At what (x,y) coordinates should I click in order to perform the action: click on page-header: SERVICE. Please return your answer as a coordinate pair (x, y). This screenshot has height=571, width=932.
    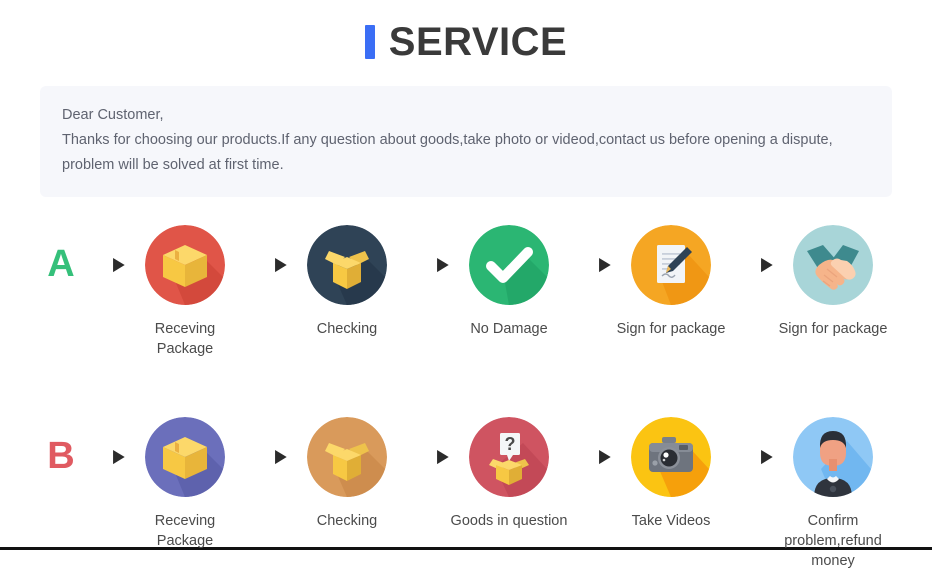
    Looking at the image, I should click on (466, 31).